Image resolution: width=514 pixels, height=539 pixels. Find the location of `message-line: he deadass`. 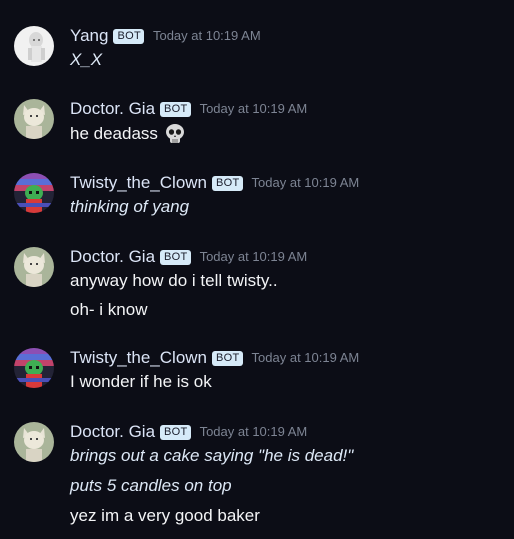

message-line: he deadass is located at coordinates (128, 134).